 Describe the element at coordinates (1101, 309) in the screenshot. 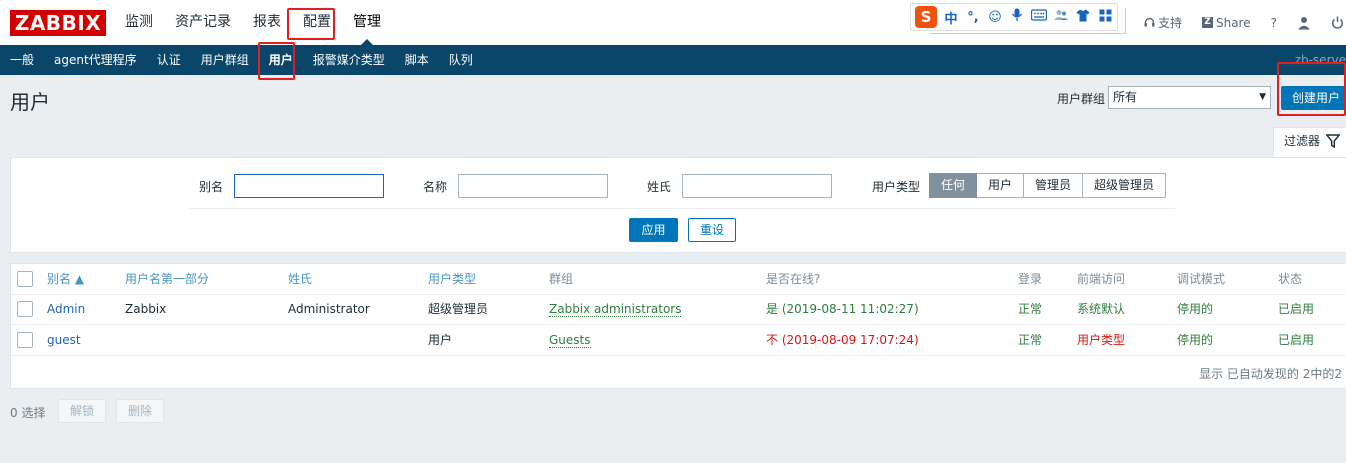

I see `user-frontend-access: 系统默认` at that location.